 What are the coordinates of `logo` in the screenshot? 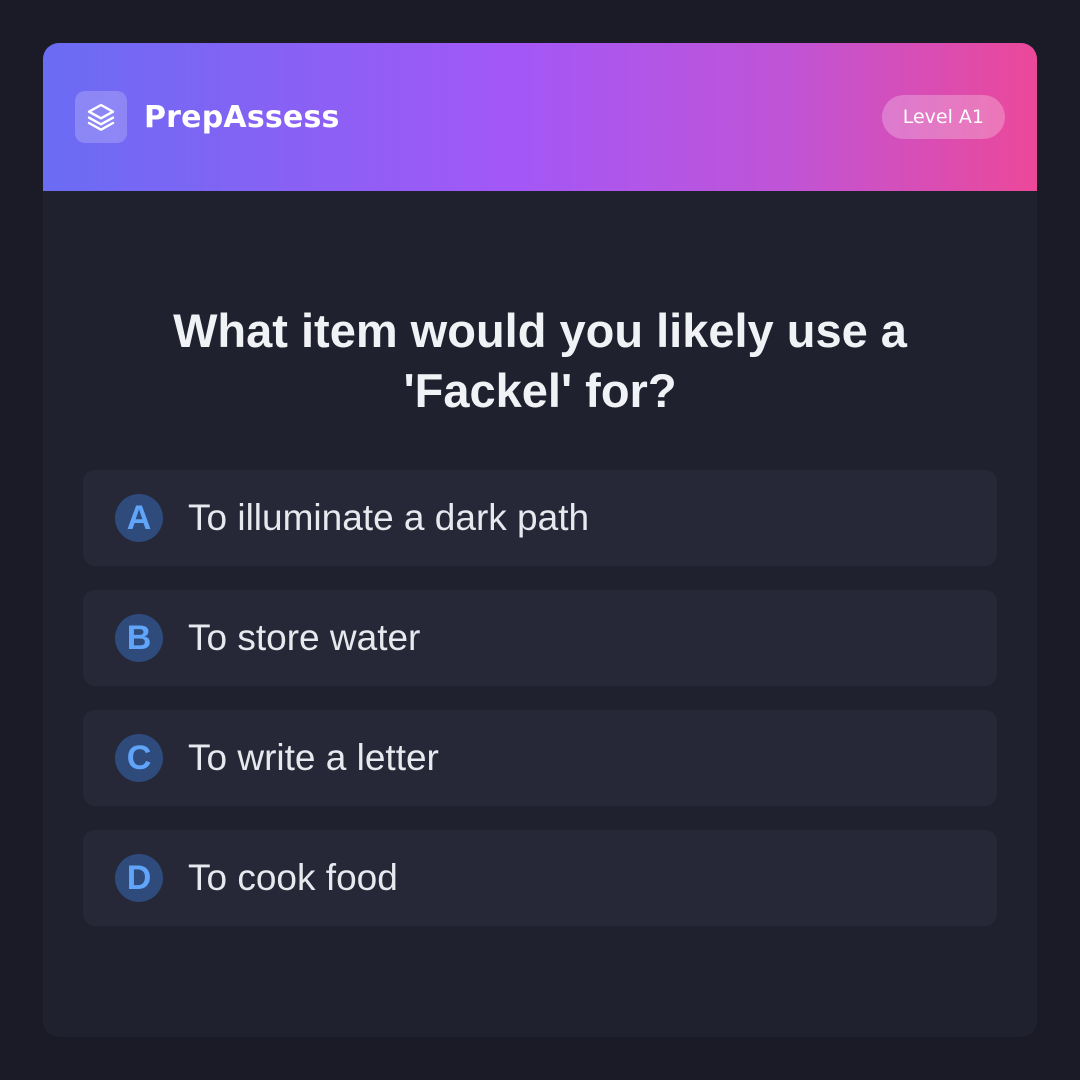 It's located at (101, 117).